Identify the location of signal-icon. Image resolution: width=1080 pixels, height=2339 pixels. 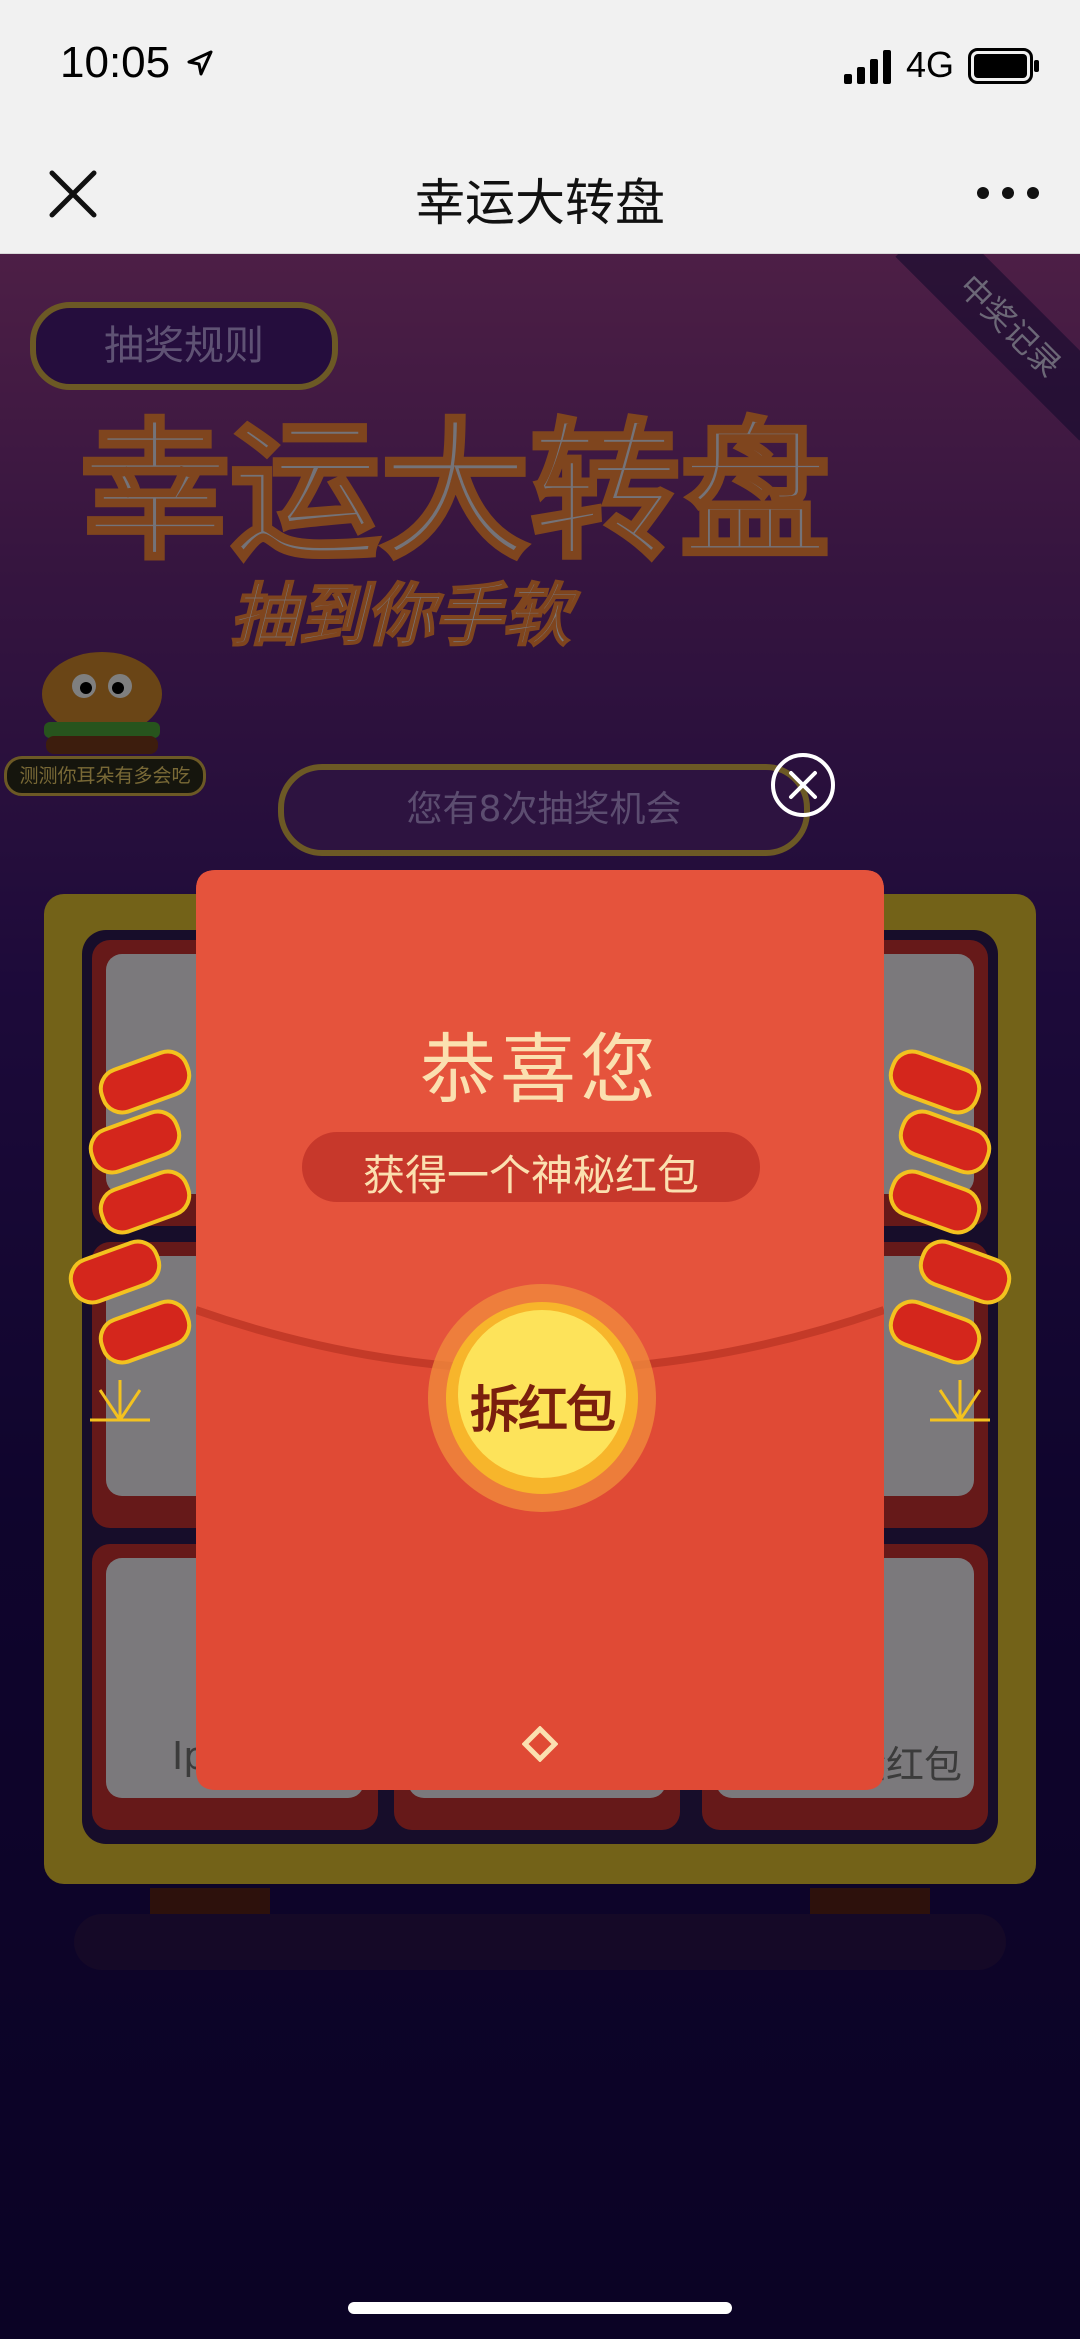
(867, 67).